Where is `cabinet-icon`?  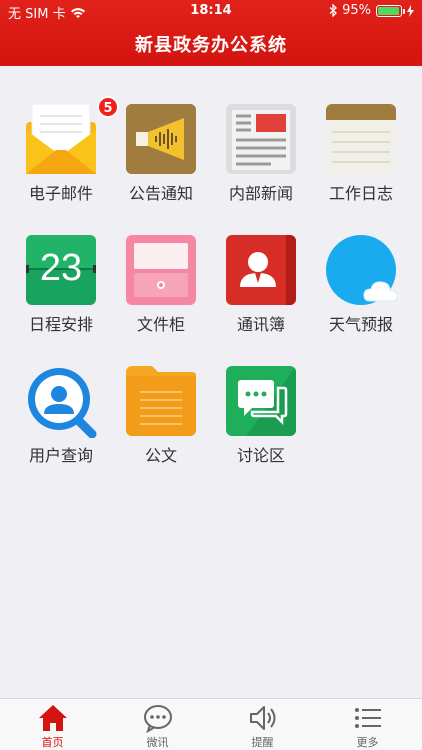 cabinet-icon is located at coordinates (161, 270).